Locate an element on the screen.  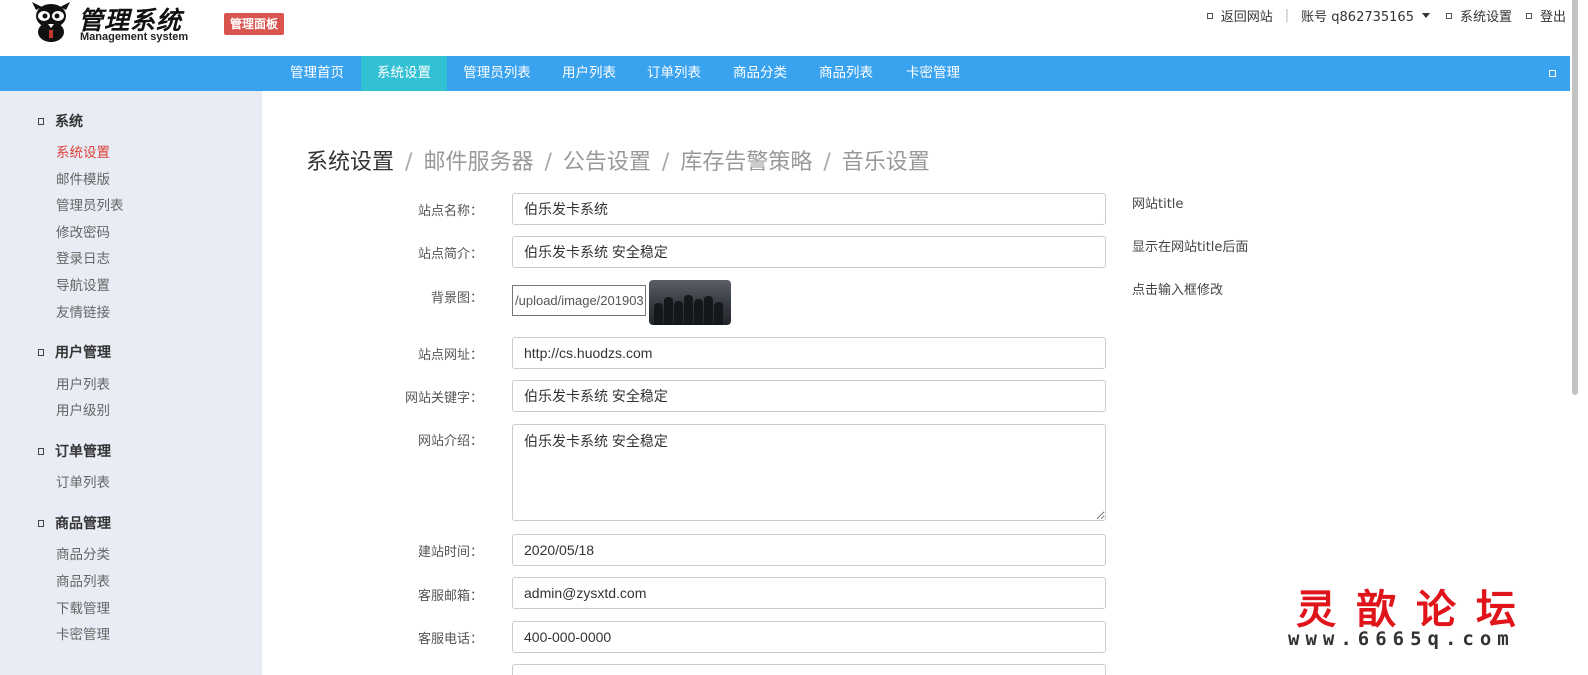
site-url-input is located at coordinates (809, 353).